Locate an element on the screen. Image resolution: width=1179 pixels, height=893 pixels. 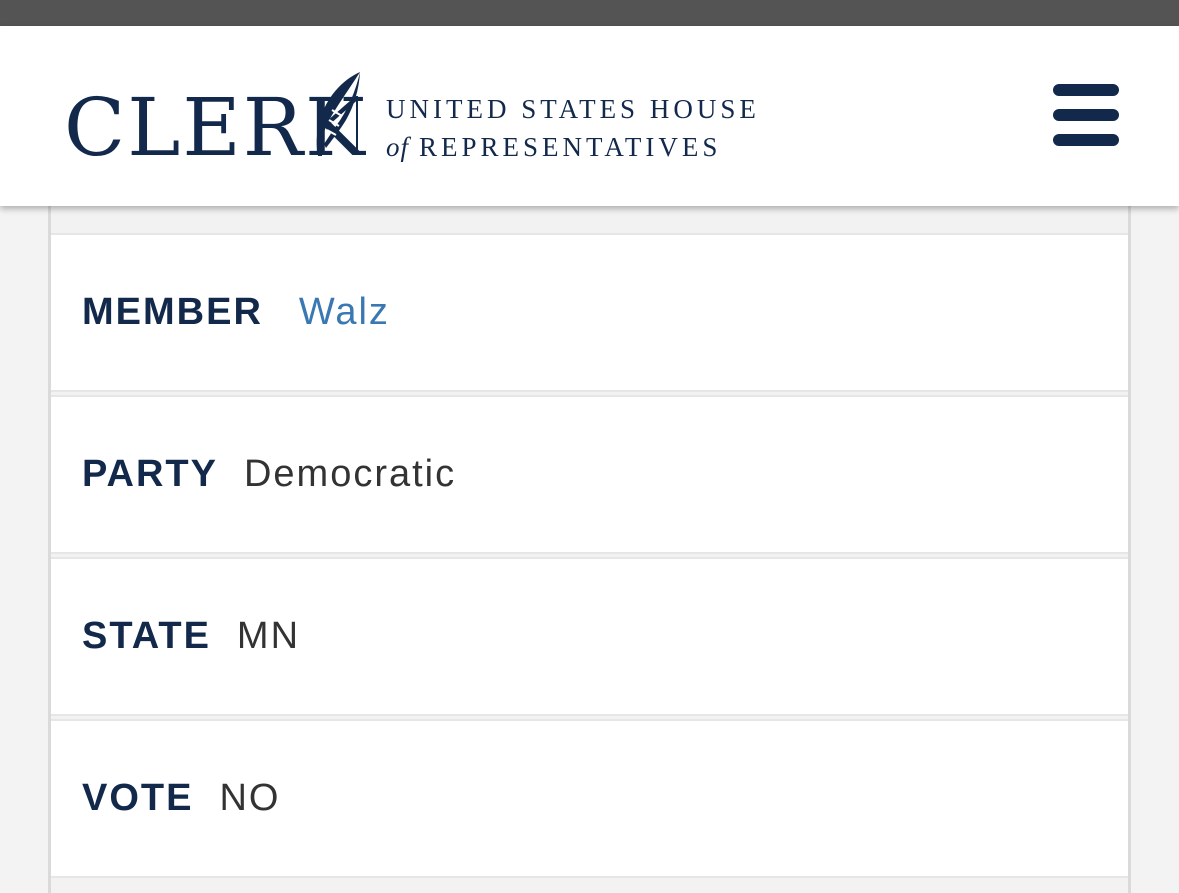
logo-divider is located at coordinates (357, 125).